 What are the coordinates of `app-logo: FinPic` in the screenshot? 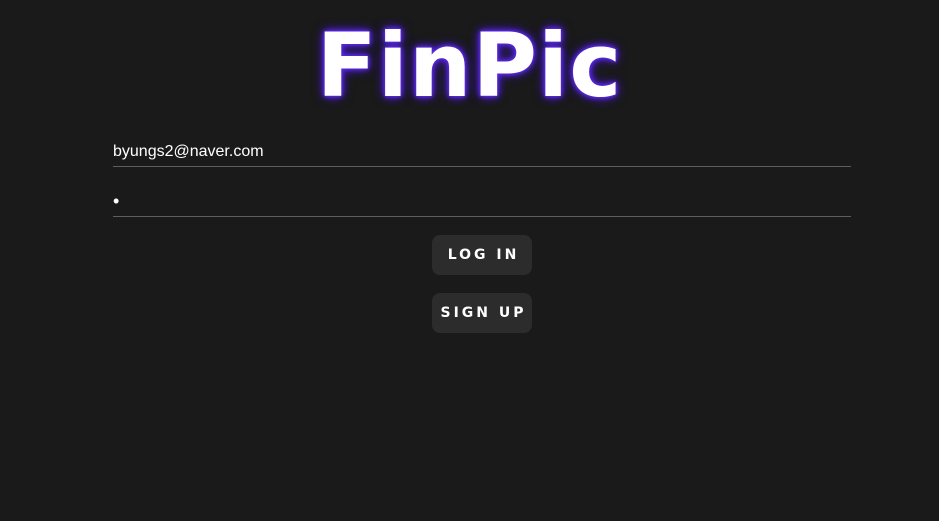 It's located at (469, 65).